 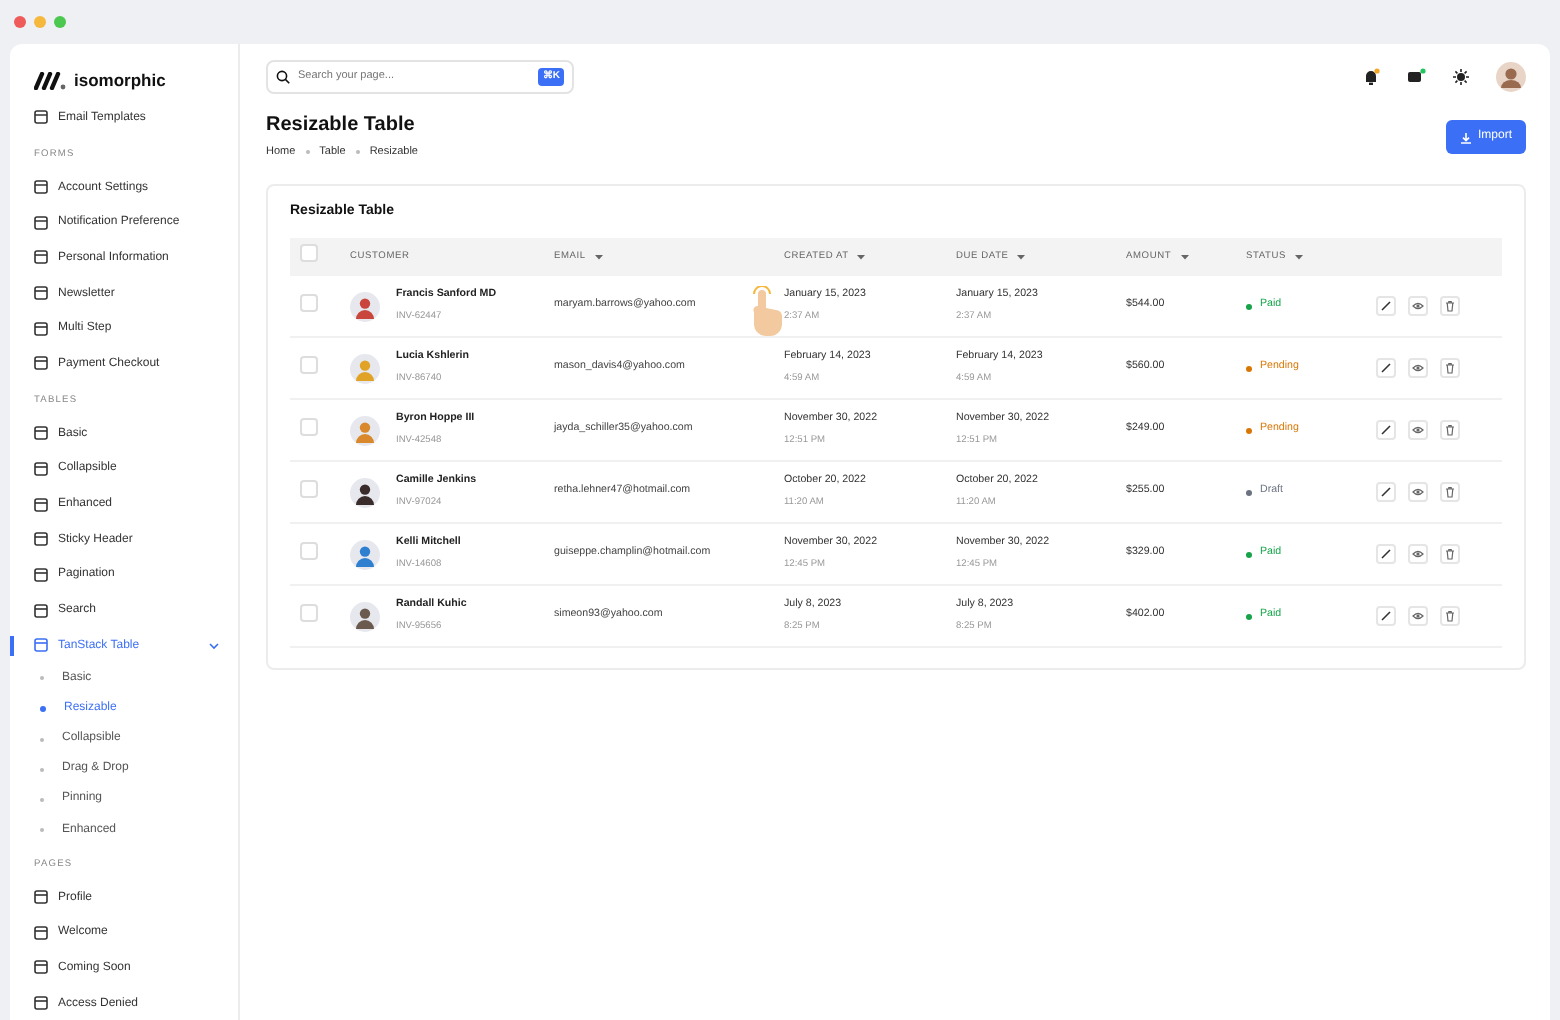 What do you see at coordinates (214, 645) in the screenshot?
I see `chevron-down-icon` at bounding box center [214, 645].